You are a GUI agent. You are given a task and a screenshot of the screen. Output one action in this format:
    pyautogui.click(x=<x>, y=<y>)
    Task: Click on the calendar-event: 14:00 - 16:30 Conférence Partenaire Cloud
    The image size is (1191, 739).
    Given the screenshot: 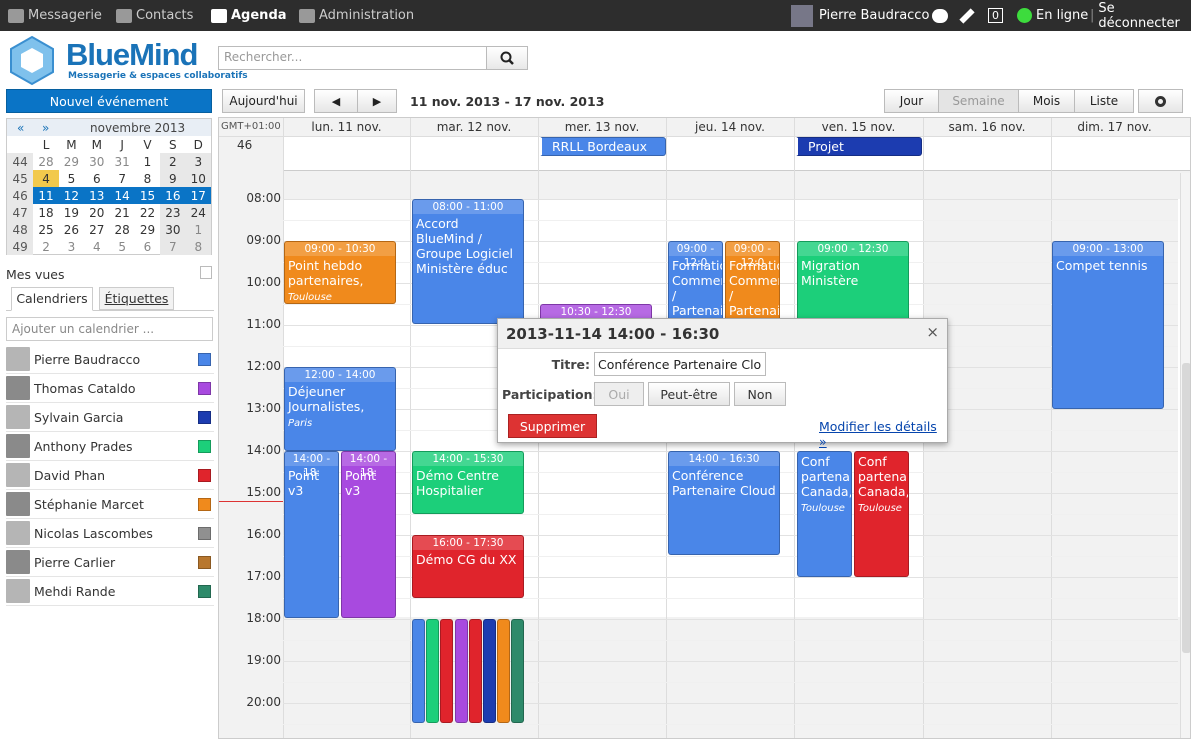 What is the action you would take?
    pyautogui.click(x=724, y=503)
    